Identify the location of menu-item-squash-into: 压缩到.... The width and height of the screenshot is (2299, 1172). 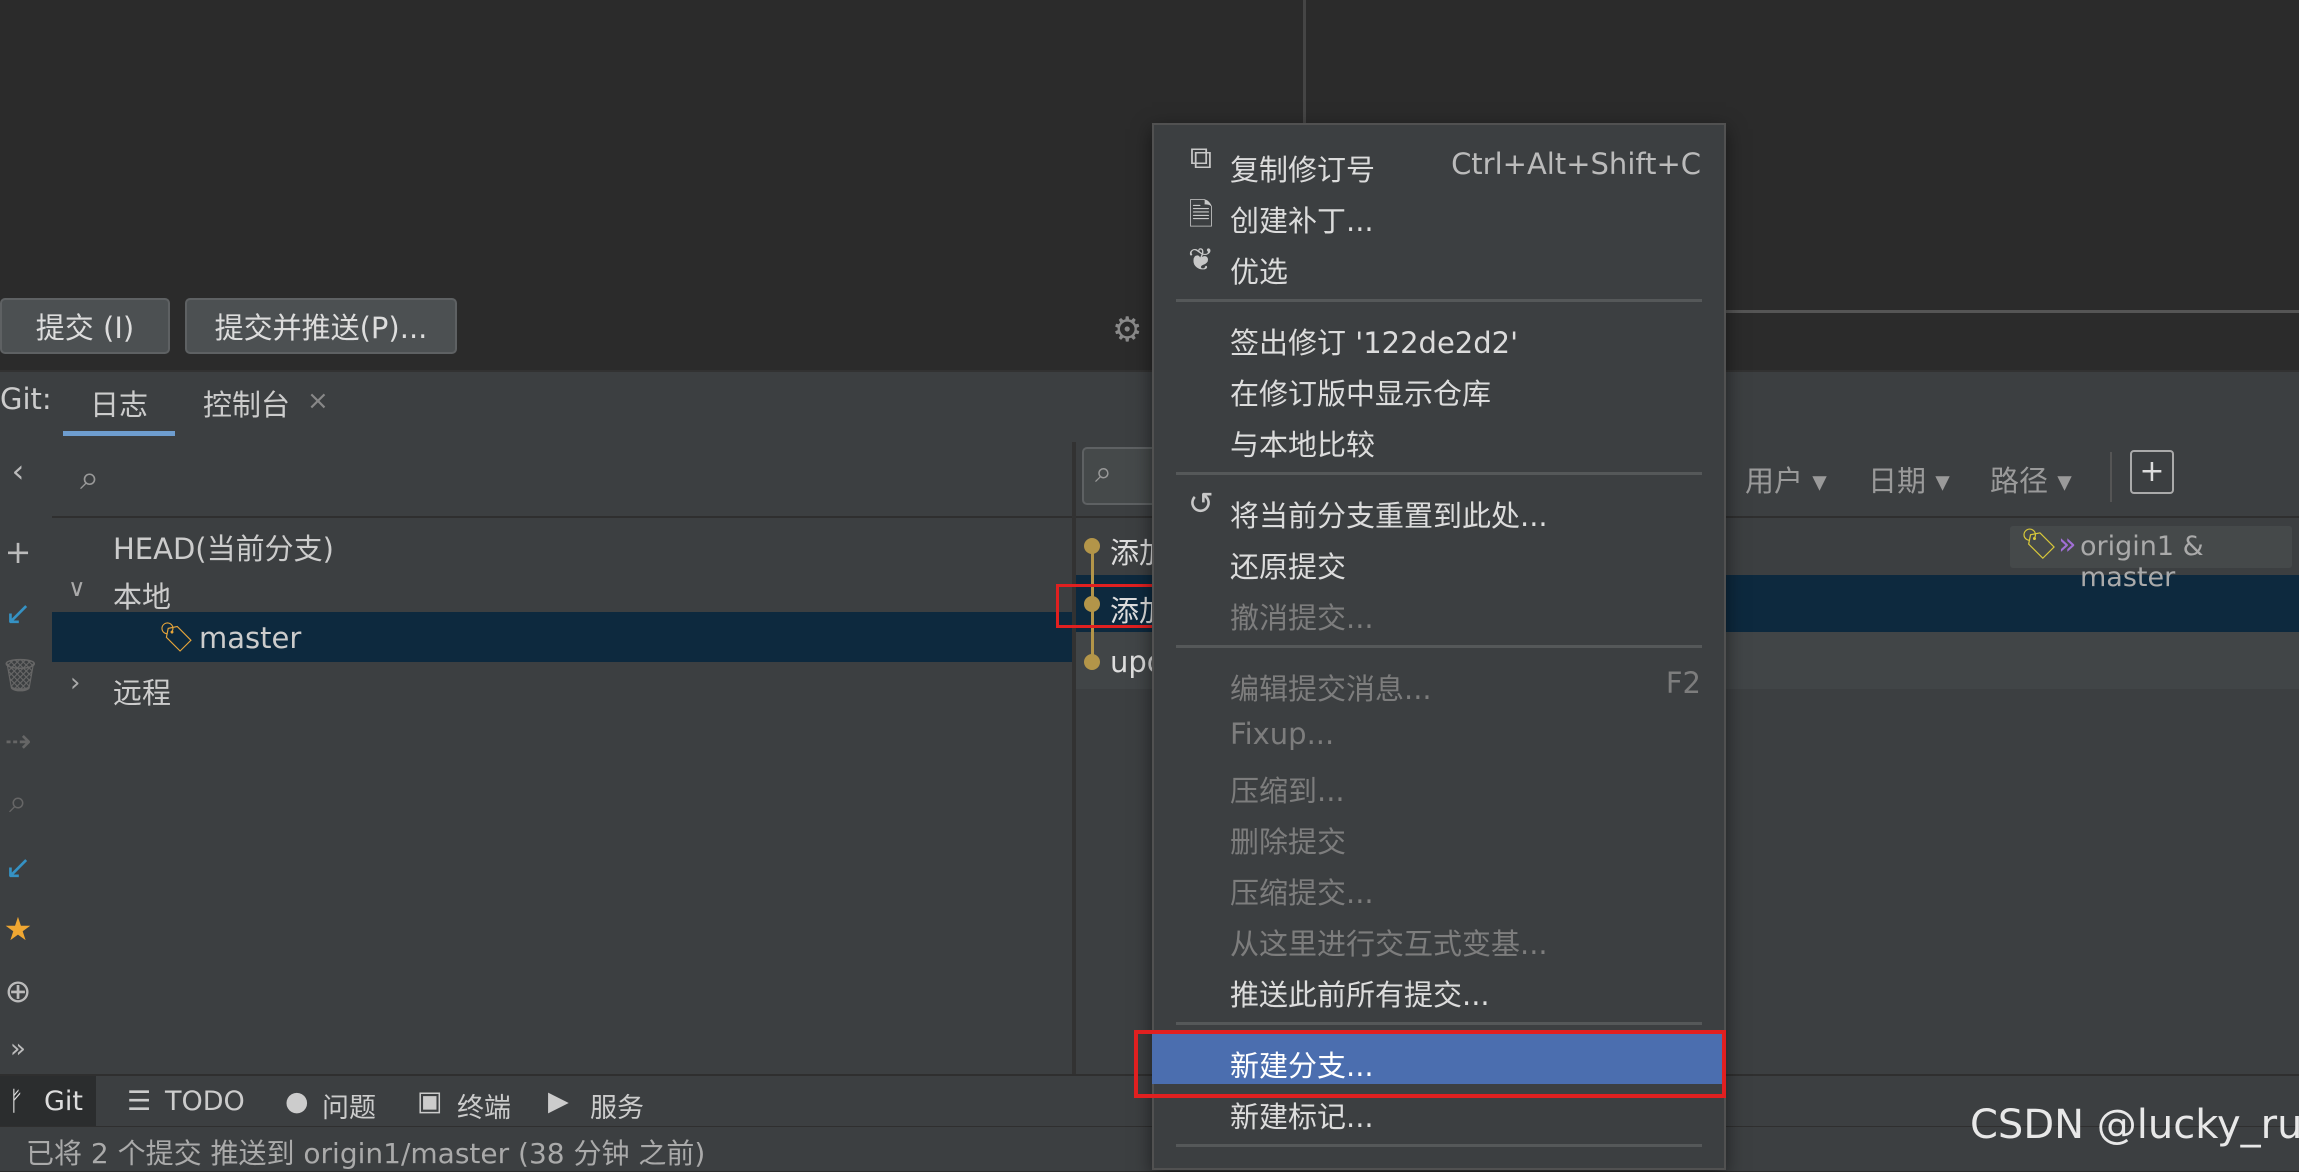
(1287, 789).